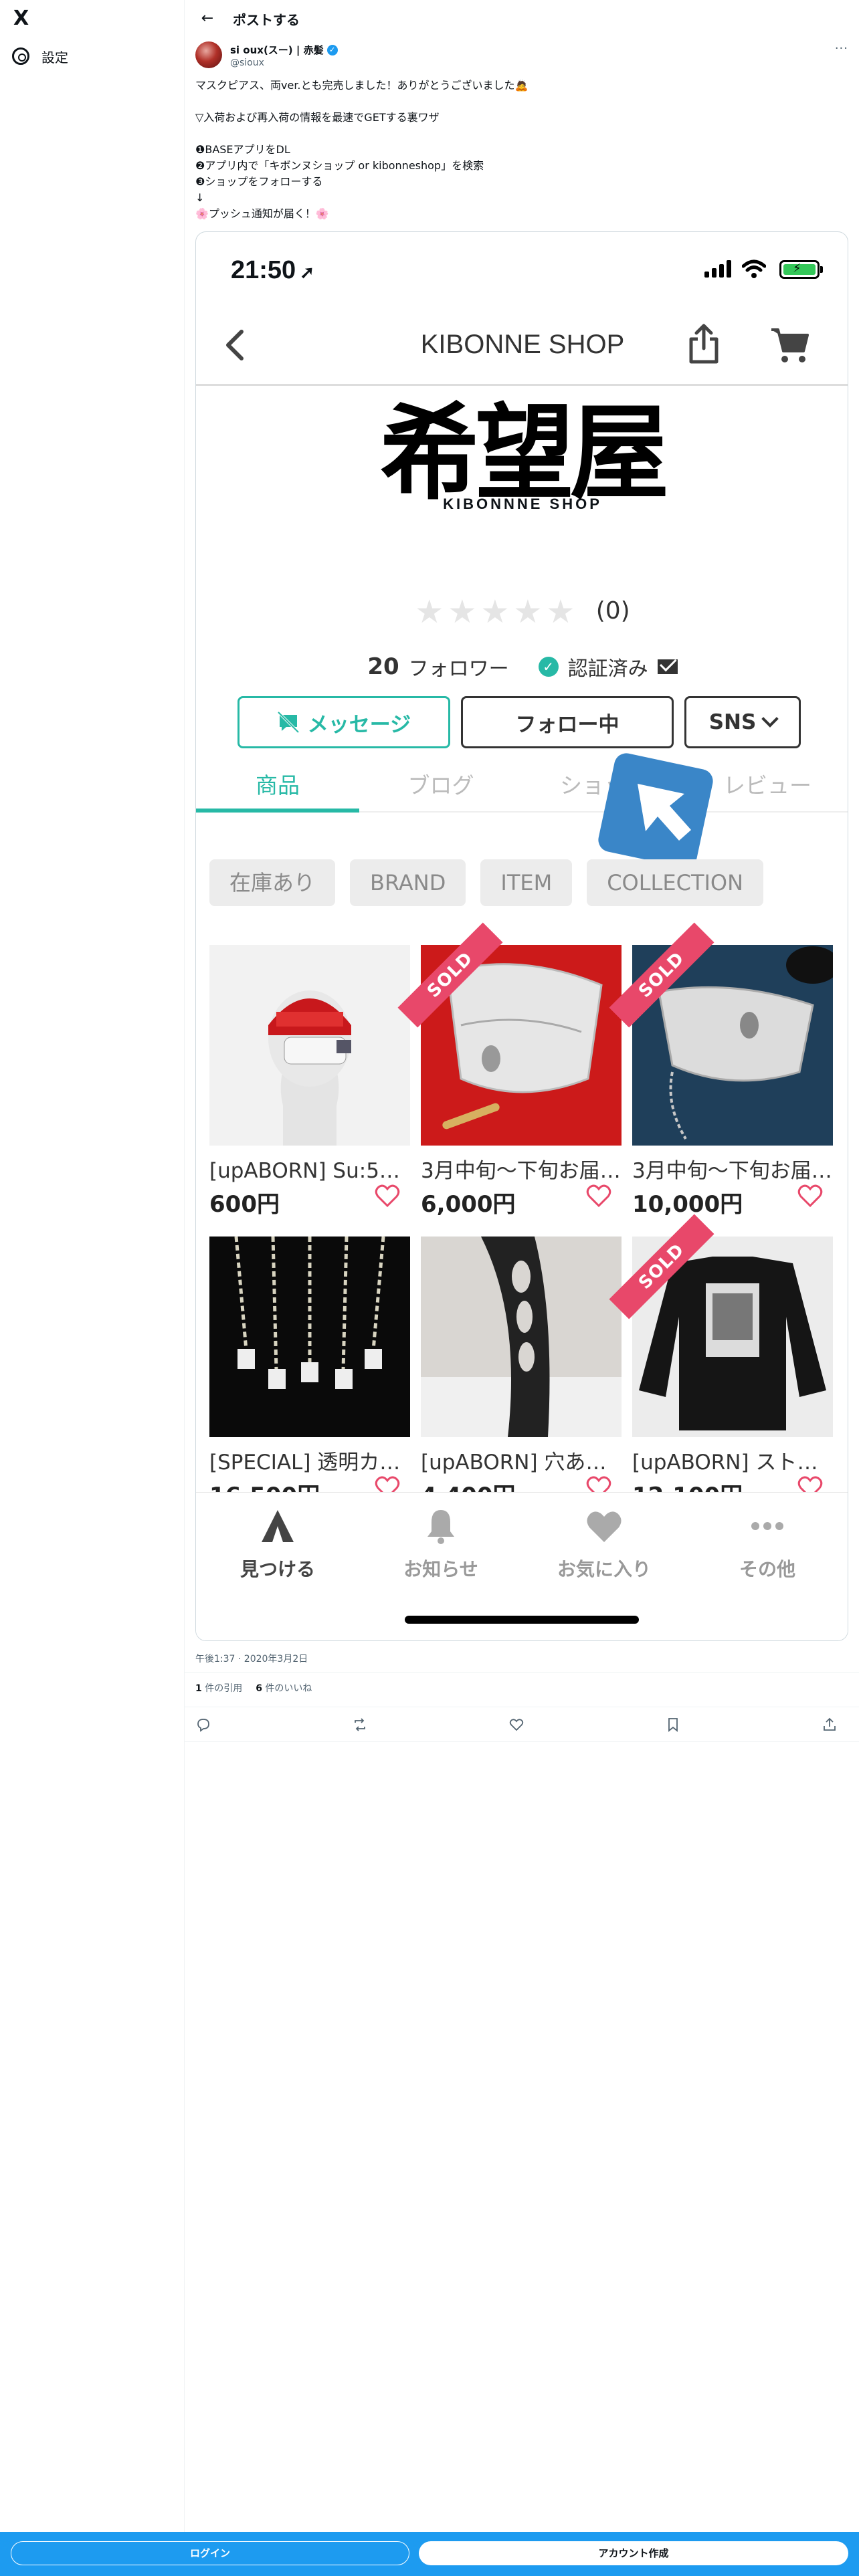 The height and width of the screenshot is (2576, 859). What do you see at coordinates (262, 213) in the screenshot?
I see `post-text-line: 🌸プッシュ通知が届く！🌸` at bounding box center [262, 213].